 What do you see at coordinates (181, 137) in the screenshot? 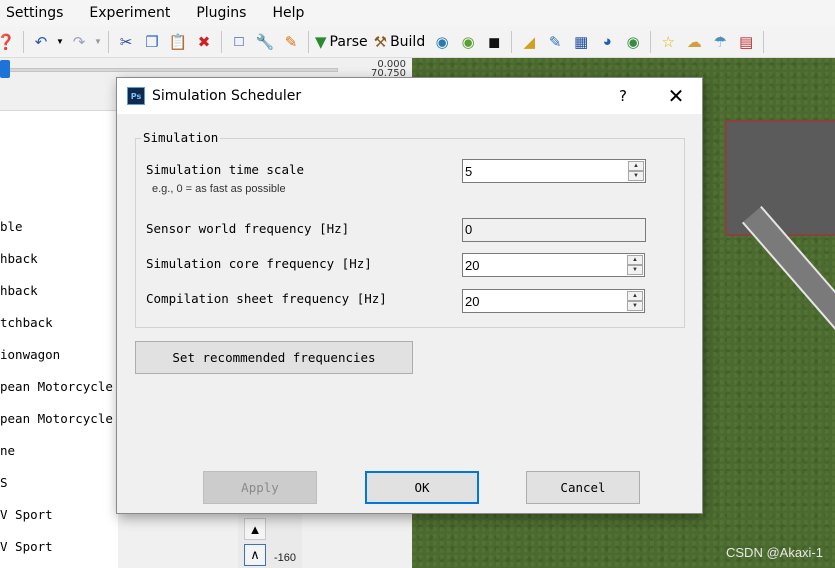
I see `group-title: Simulation` at bounding box center [181, 137].